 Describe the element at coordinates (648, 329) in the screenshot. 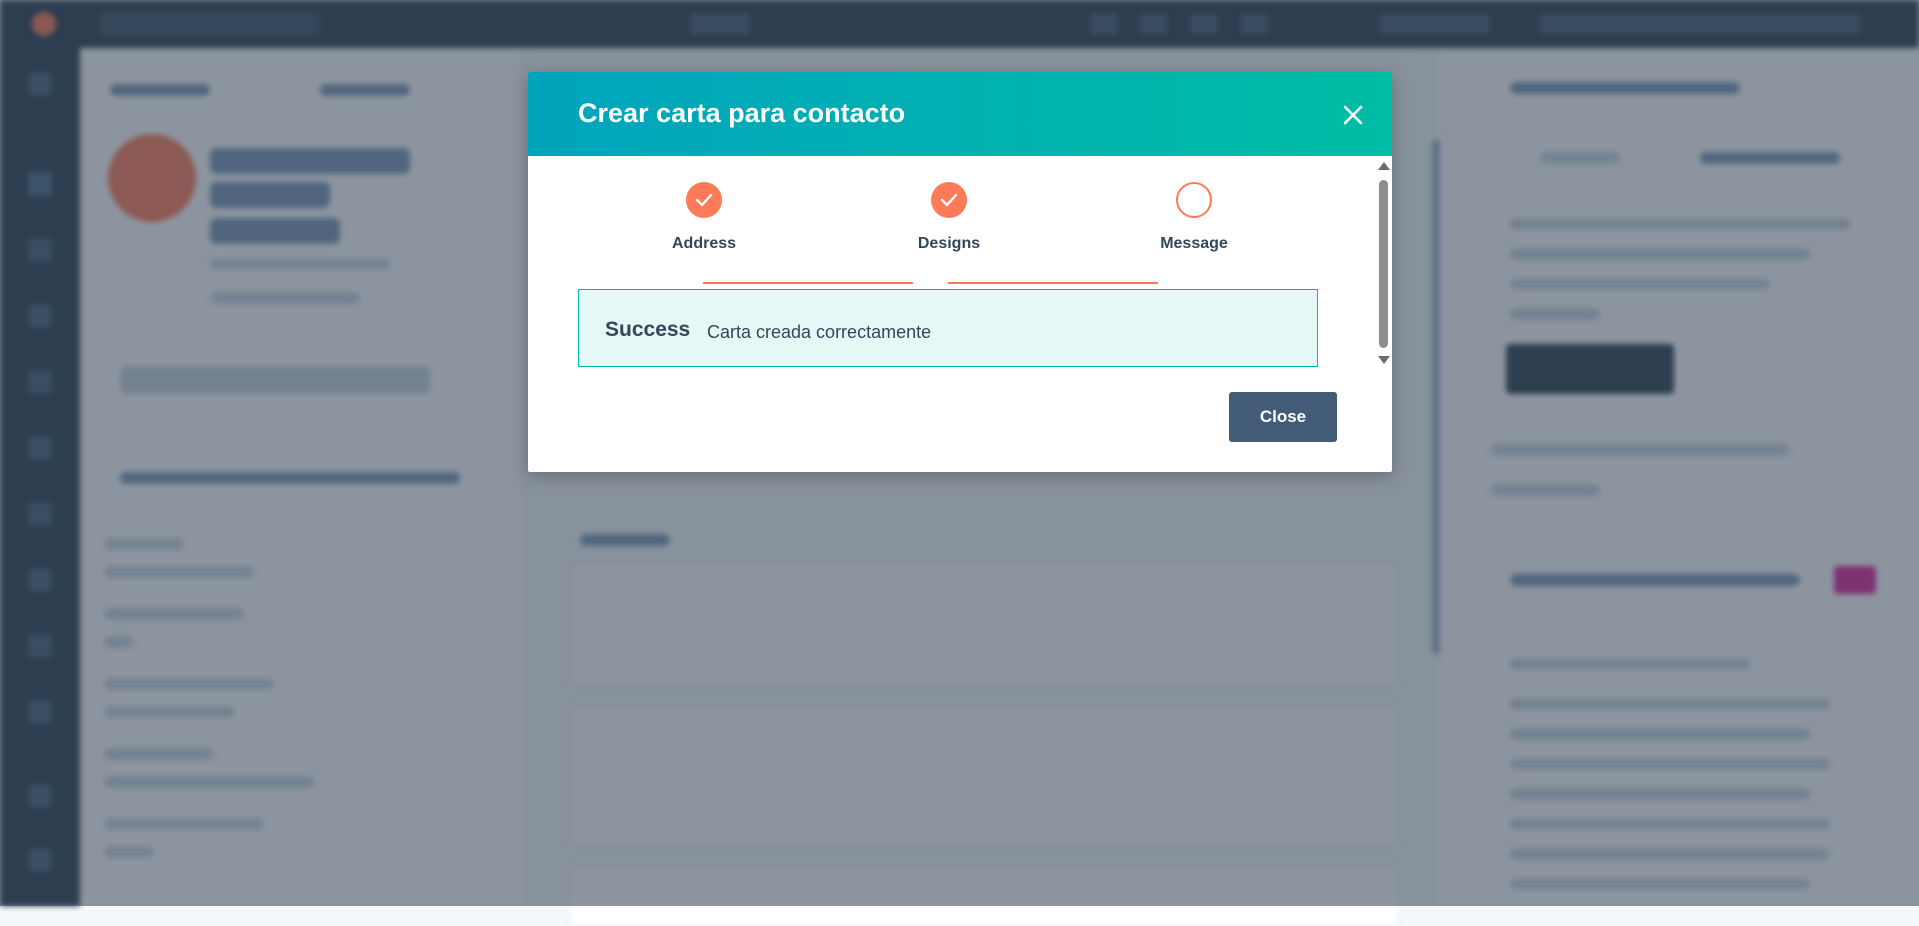

I see `alert-title: Success` at that location.